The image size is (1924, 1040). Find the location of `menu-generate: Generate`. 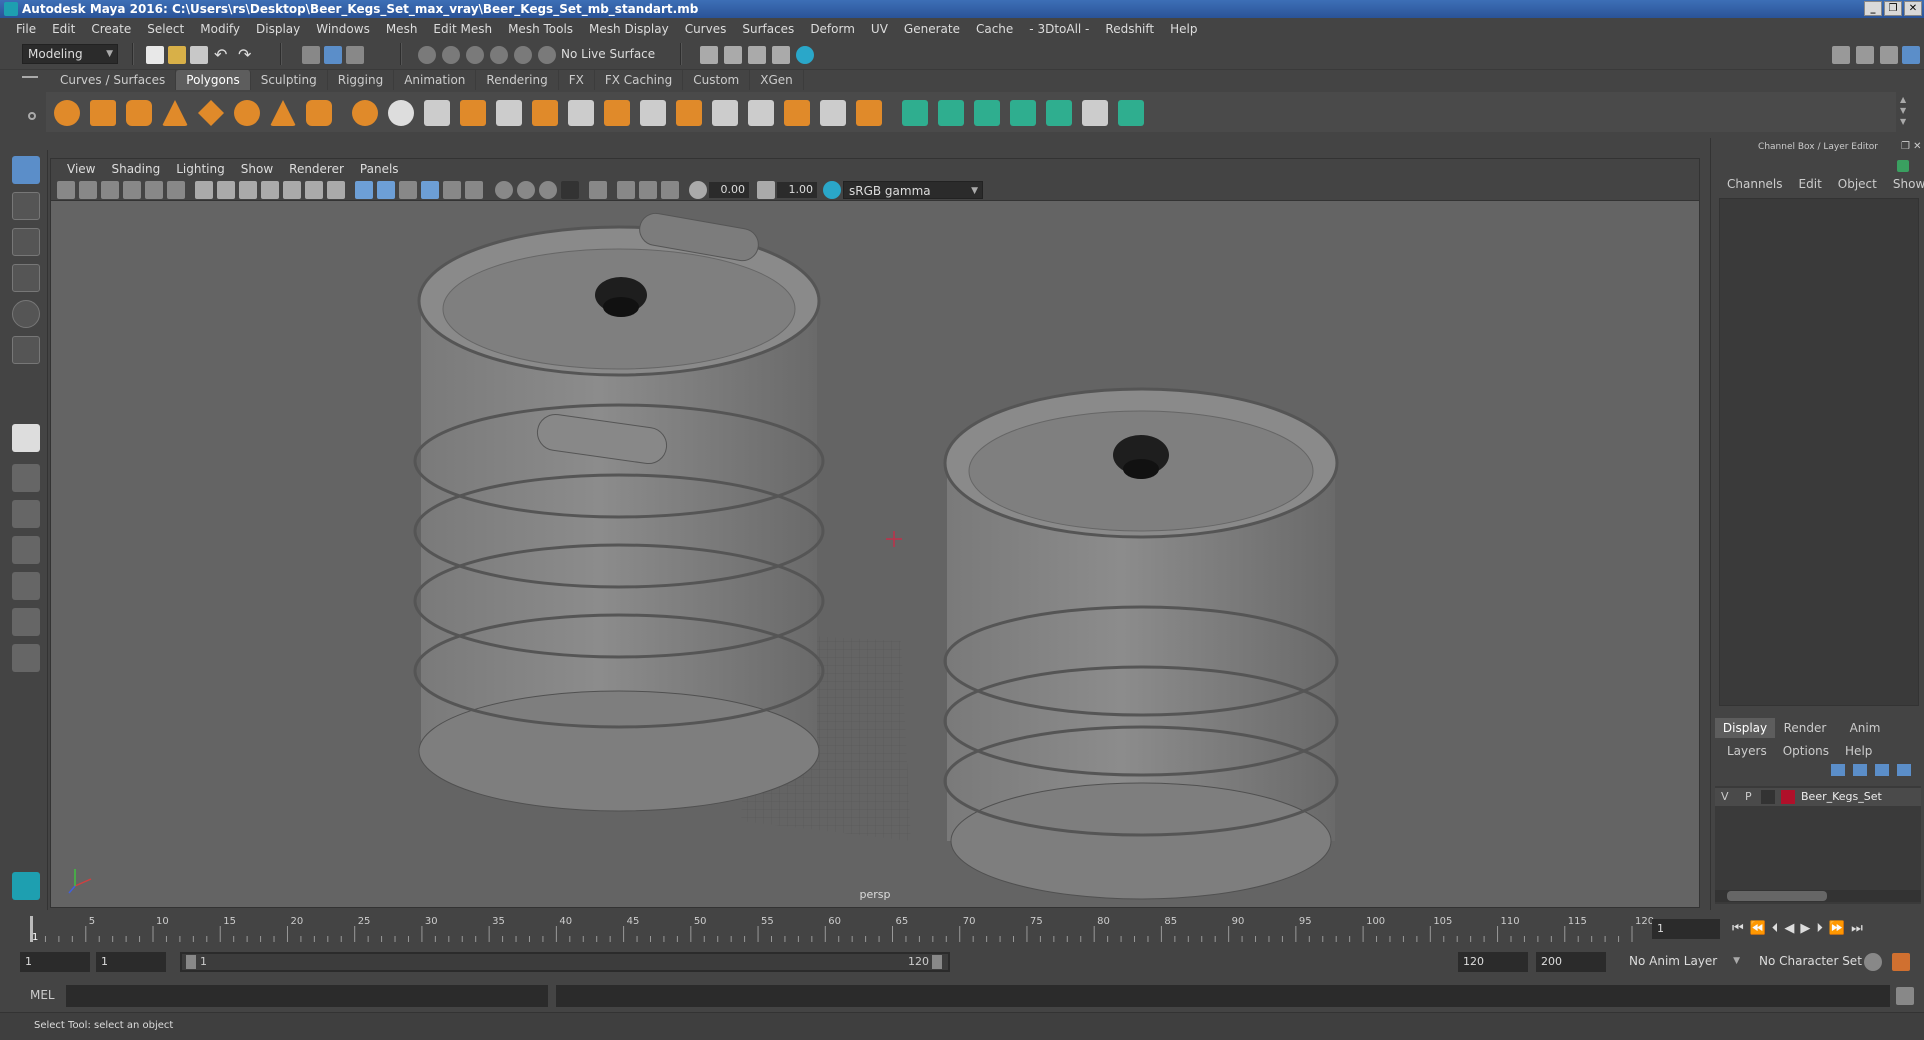

menu-generate: Generate is located at coordinates (932, 29).